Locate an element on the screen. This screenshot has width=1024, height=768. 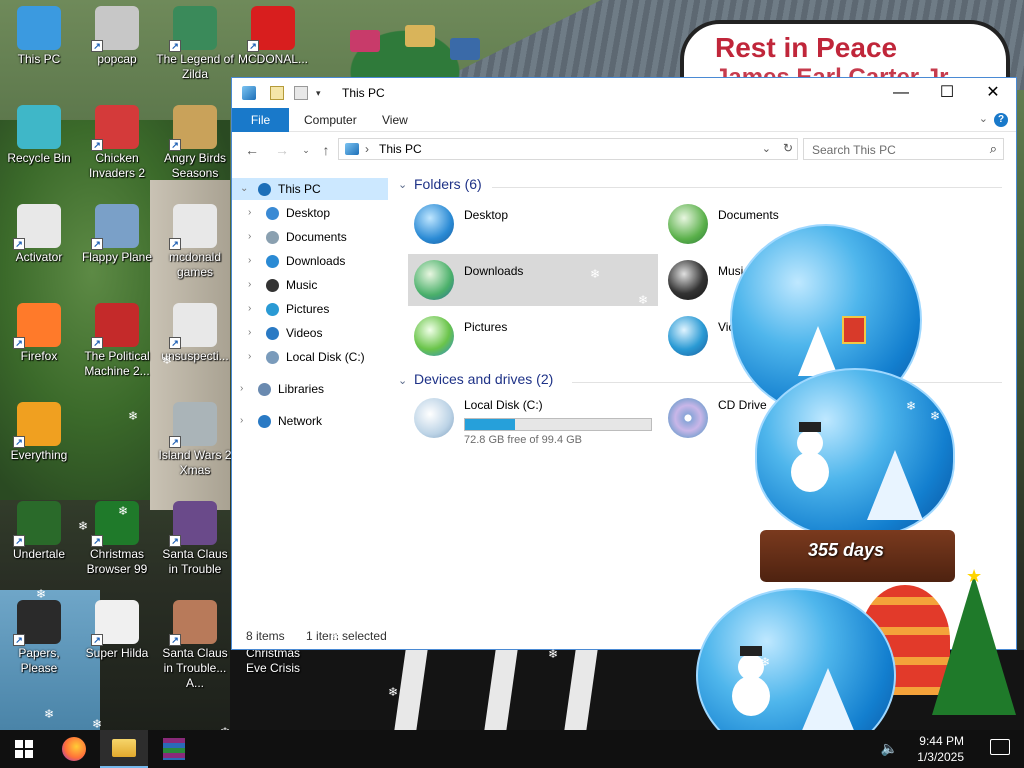
file-explorer-icon is located at coordinates (124, 748).